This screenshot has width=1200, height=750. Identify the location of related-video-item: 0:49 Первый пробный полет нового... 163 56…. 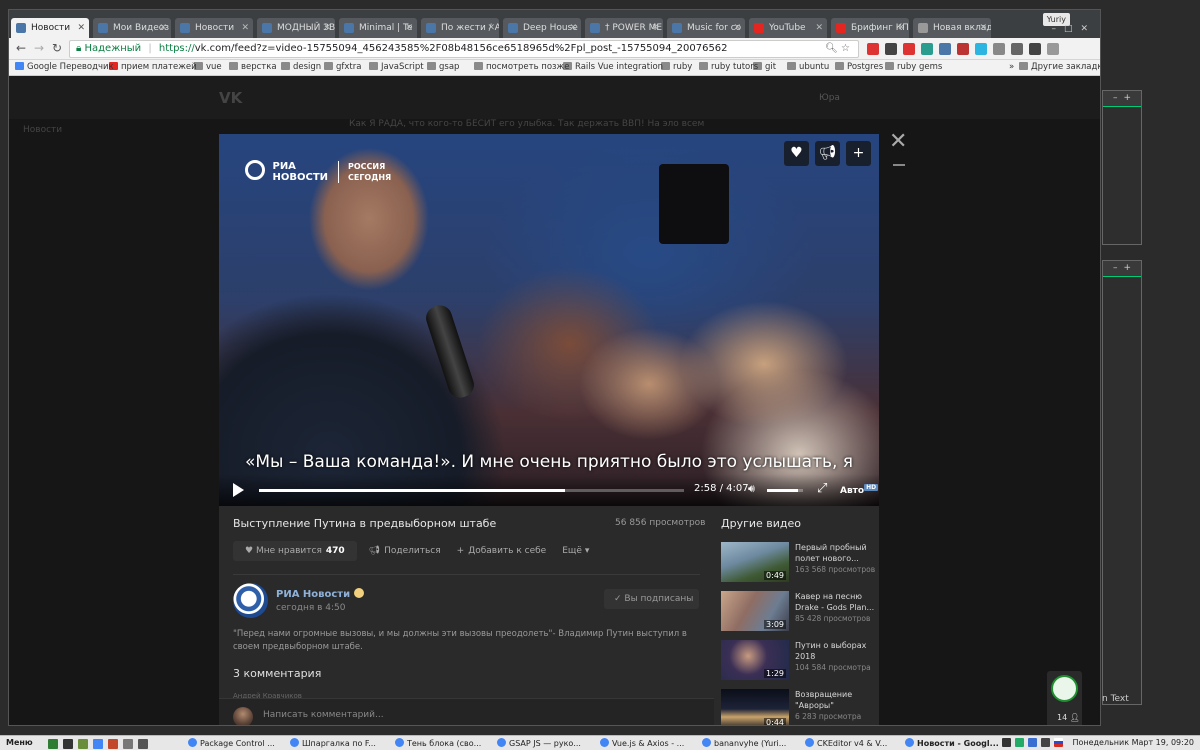
(801, 562).